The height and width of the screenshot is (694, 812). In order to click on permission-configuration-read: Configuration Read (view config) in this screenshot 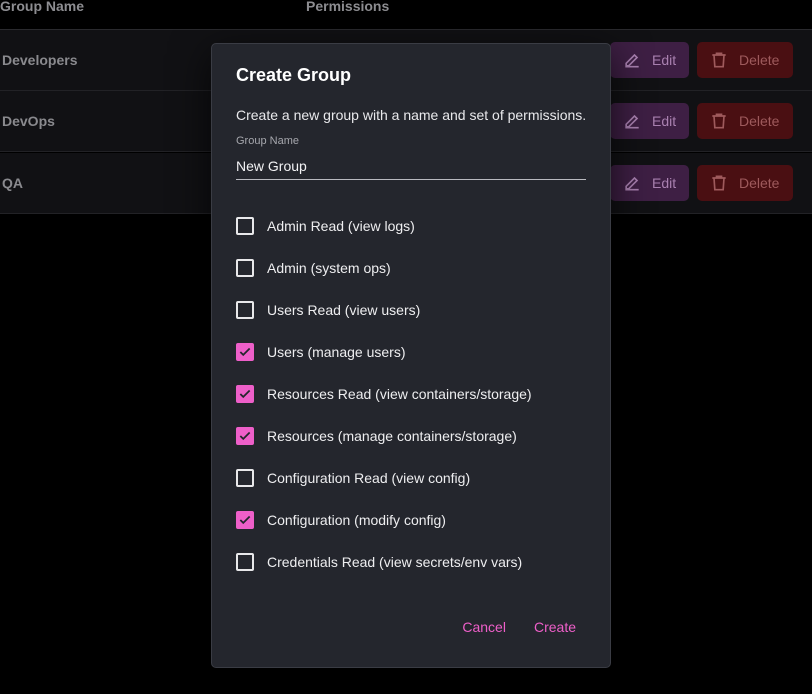, I will do `click(416, 478)`.